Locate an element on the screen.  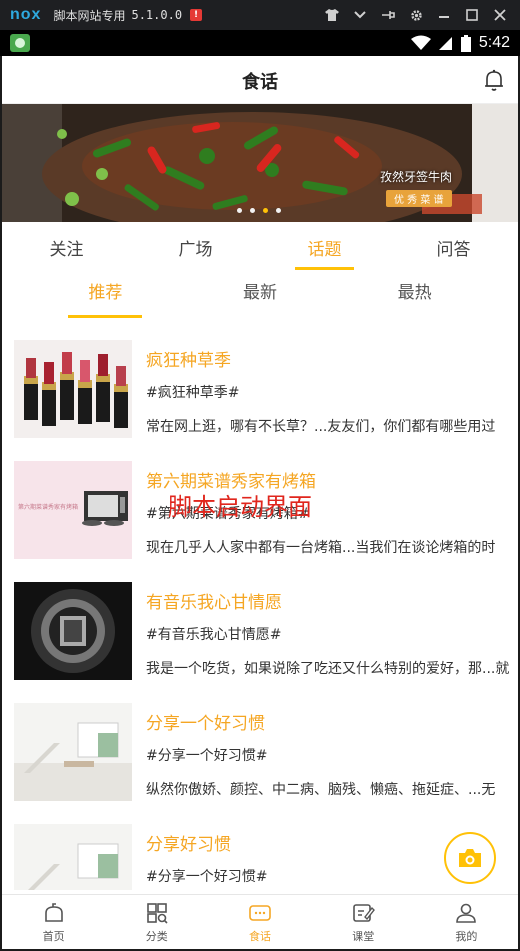
battery-icon is located at coordinates (465, 43).